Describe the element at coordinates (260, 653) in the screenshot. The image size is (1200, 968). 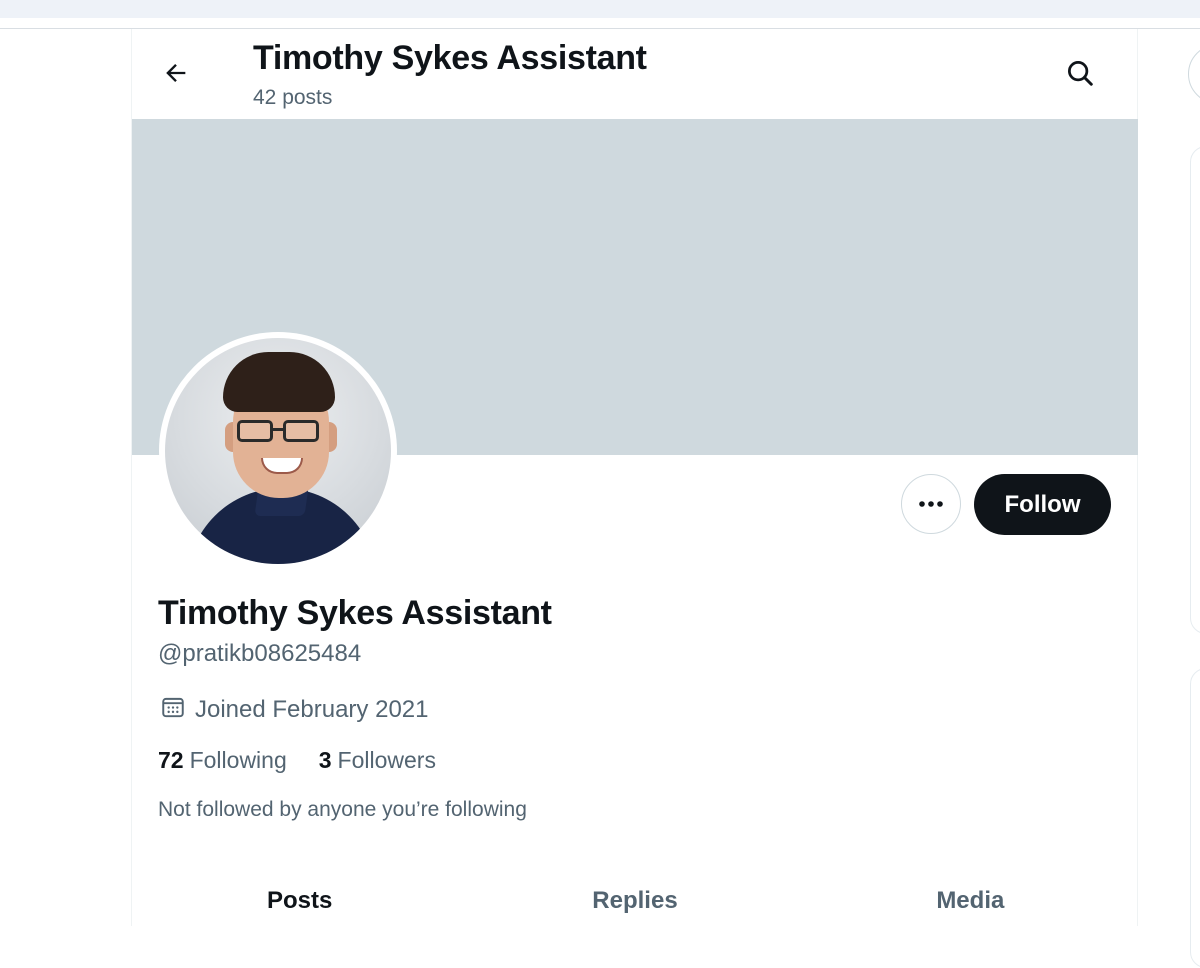
I see `profile-handle: @pratikb08625484` at that location.